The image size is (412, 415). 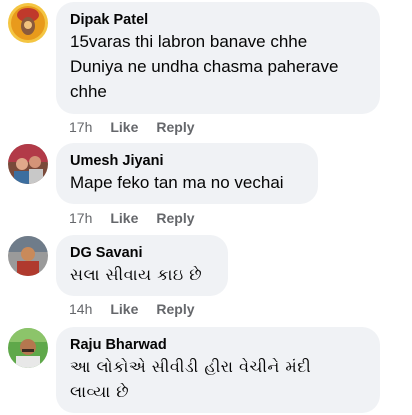 I want to click on comment-bubble: DG Savani સલા સીવાય કાઇ છે, so click(x=142, y=265).